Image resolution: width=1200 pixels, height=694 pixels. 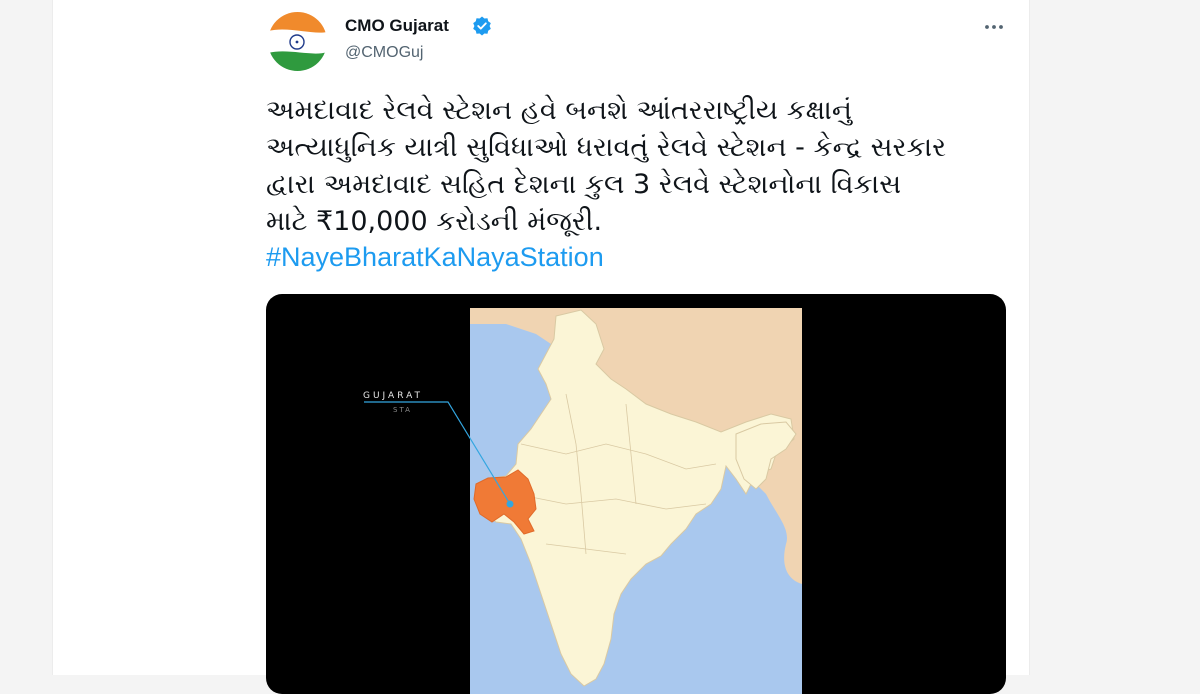 I want to click on author-avatar, so click(x=297, y=41).